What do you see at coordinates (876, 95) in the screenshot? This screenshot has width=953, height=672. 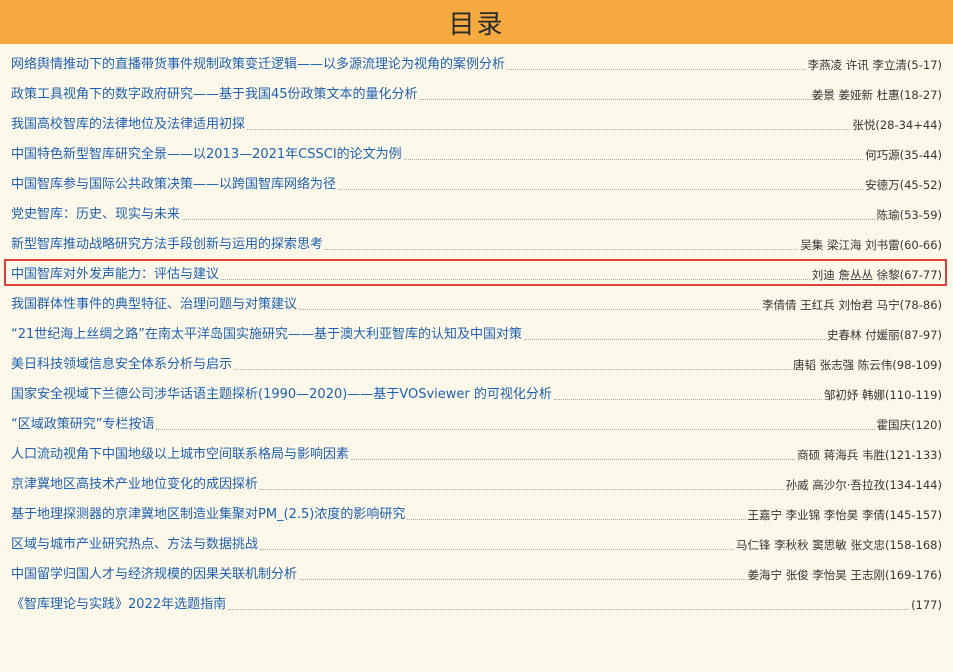 I see `article-authors-pages: 姜景 姜娅新 杜惠(18-27)` at bounding box center [876, 95].